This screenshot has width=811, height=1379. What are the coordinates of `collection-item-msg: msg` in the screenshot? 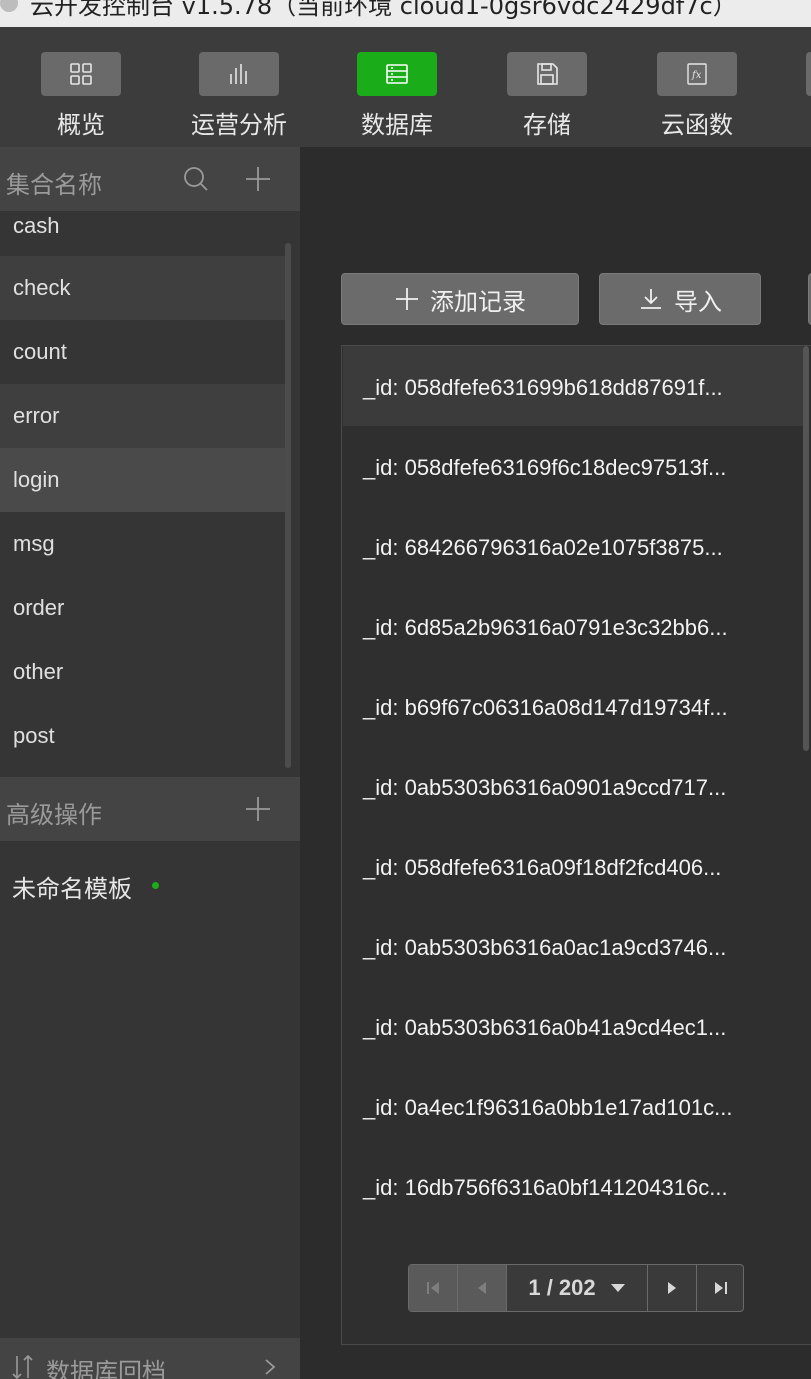 It's located at (142, 544).